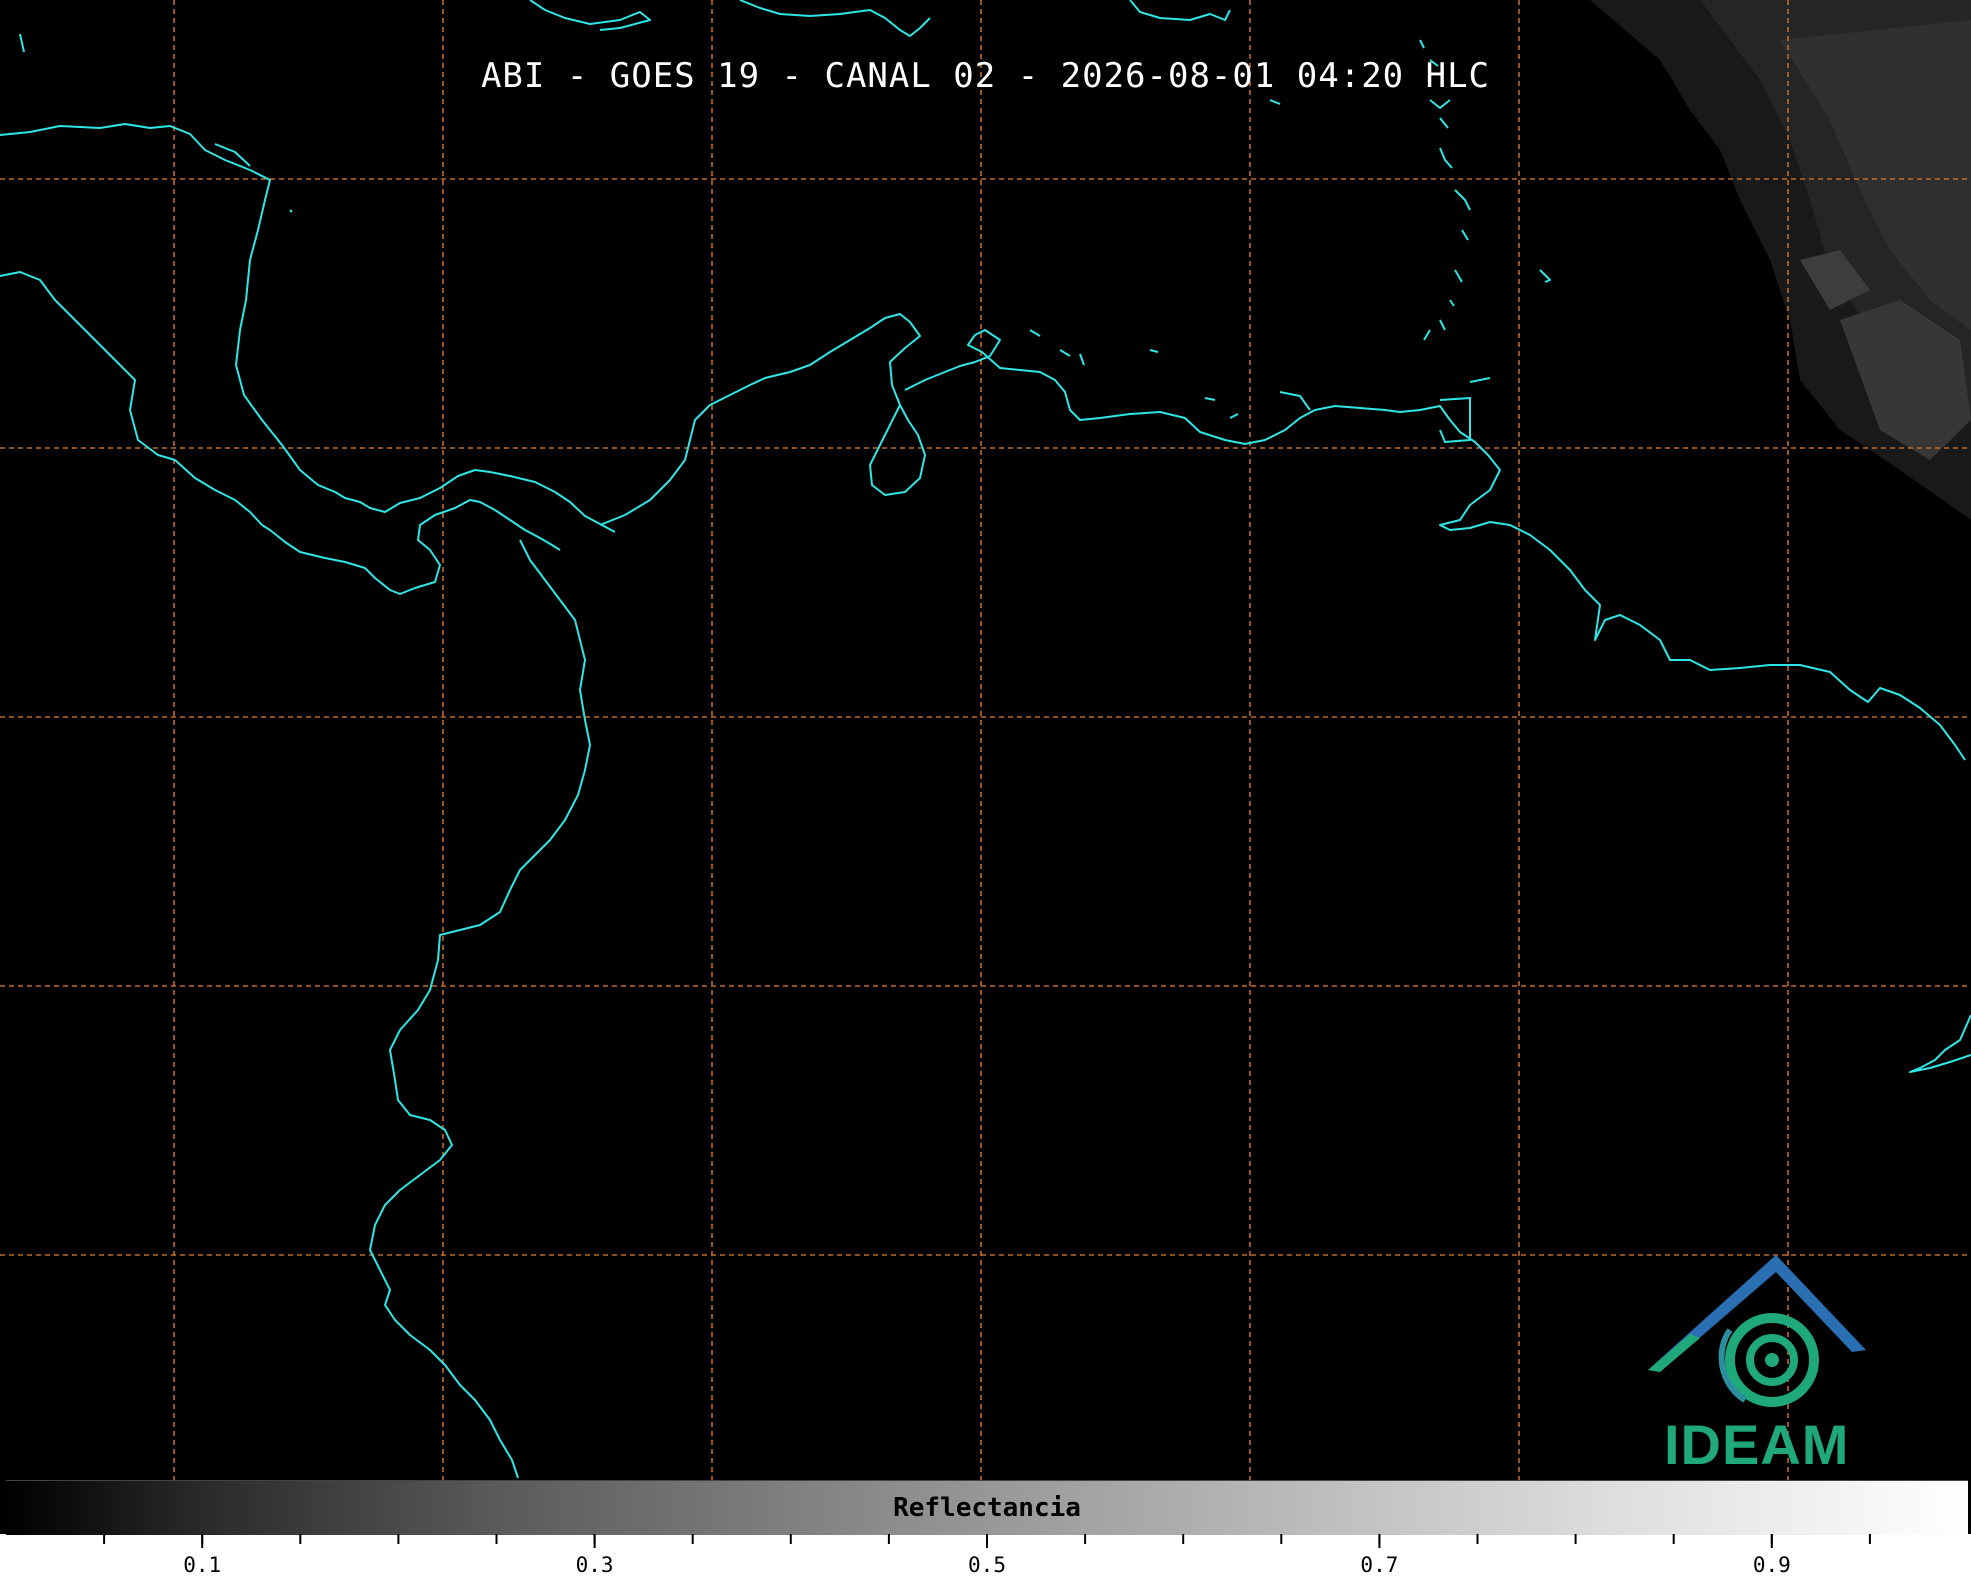 The height and width of the screenshot is (1577, 1971). I want to click on colorbar-label: Reflectancia, so click(987, 1508).